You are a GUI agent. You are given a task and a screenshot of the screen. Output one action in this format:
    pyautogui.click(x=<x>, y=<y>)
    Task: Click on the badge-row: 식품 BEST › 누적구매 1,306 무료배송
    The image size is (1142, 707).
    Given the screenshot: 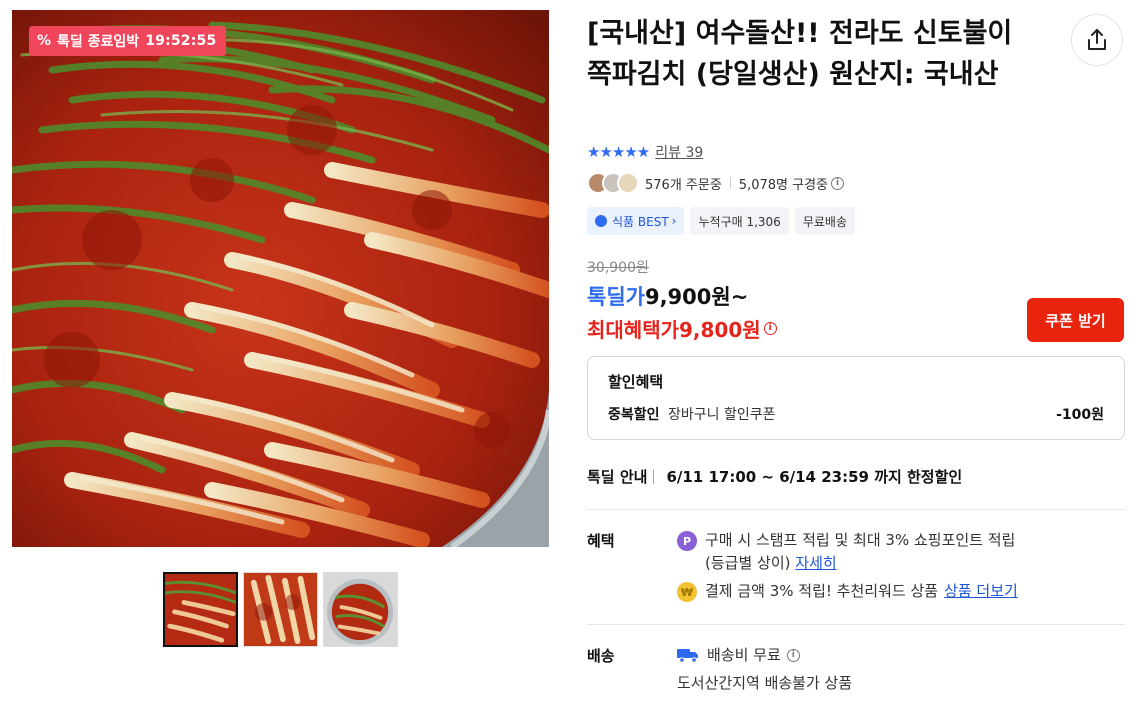 What is the action you would take?
    pyautogui.click(x=721, y=221)
    